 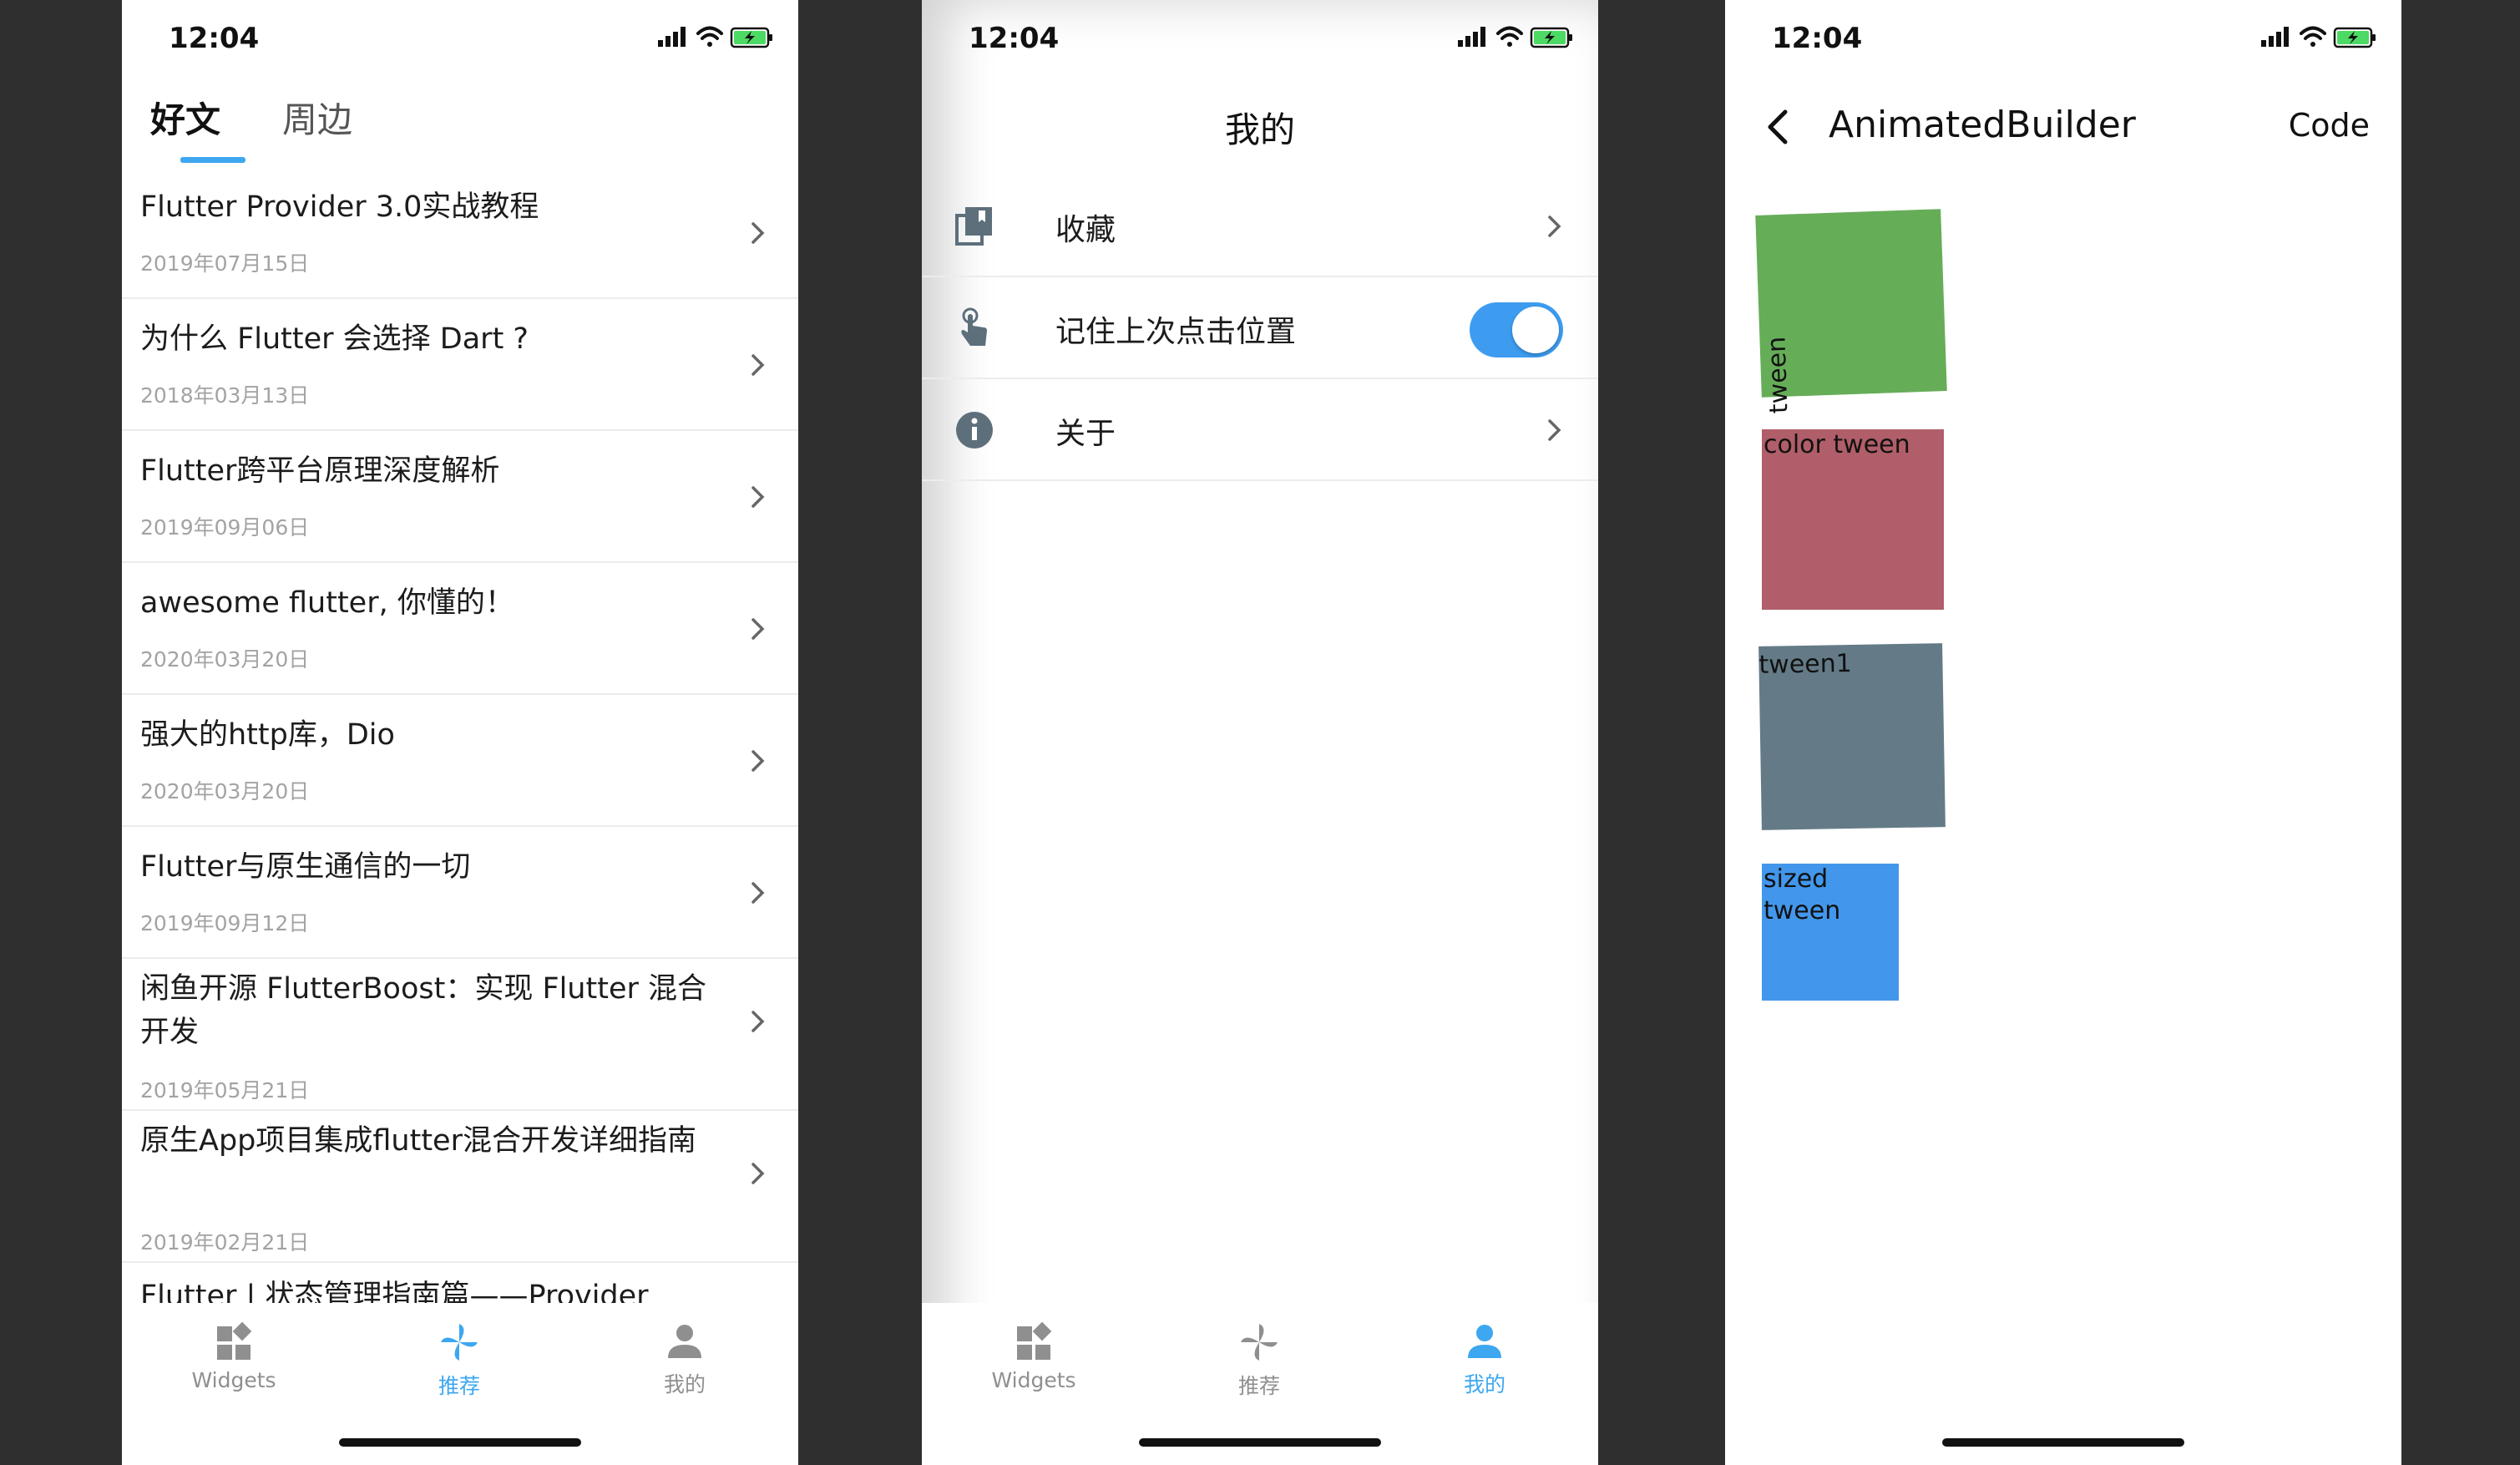 I want to click on article-title: 原生App项目集成flutter混合开发详细指南, so click(x=418, y=1141).